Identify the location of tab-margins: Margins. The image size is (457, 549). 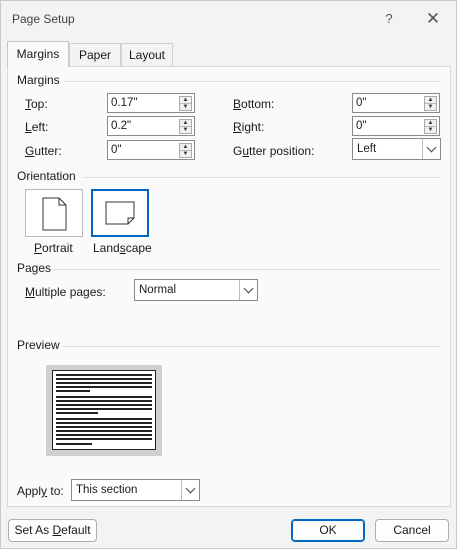
(38, 54).